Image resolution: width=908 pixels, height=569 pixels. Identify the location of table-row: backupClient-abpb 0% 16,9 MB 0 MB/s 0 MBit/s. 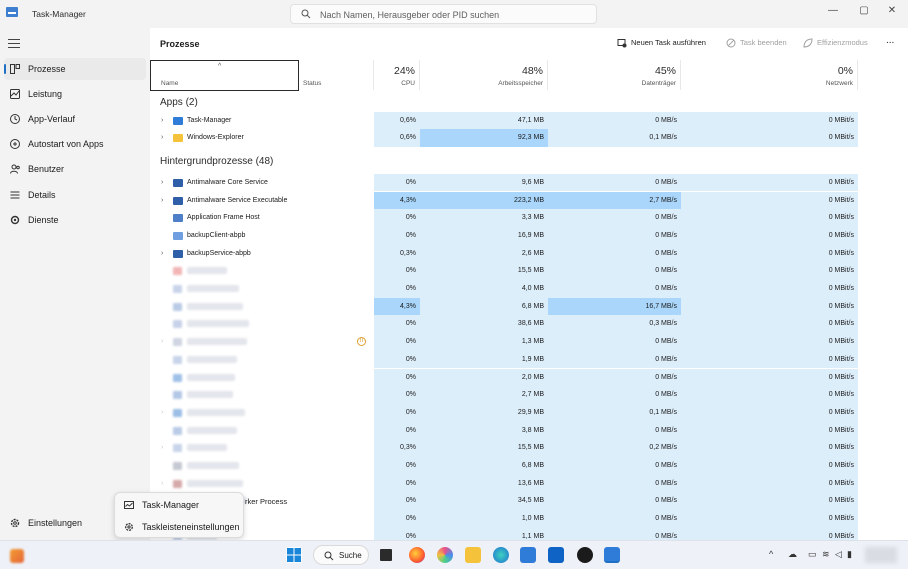
(504, 235).